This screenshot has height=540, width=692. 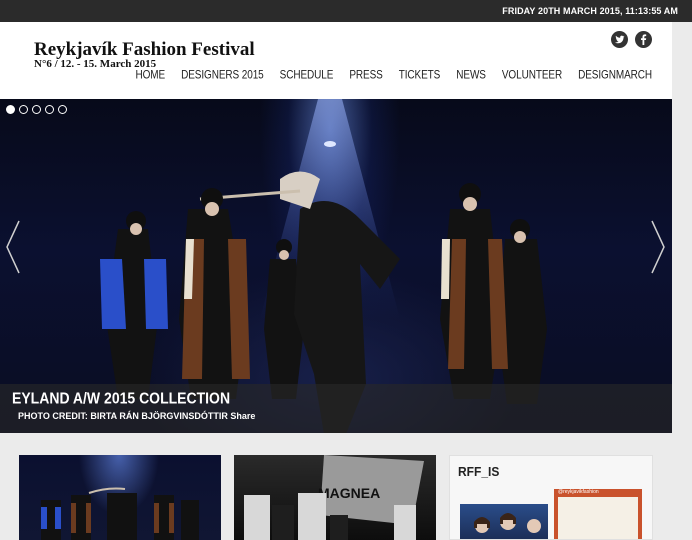 I want to click on instagram-post-2: @reykjavikfashion, so click(x=598, y=514).